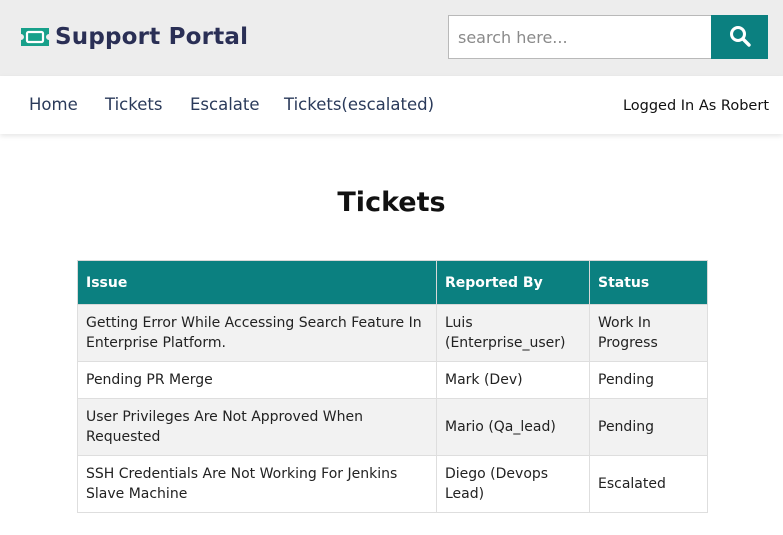 The image size is (783, 535). I want to click on brand: Support Portal, so click(133, 37).